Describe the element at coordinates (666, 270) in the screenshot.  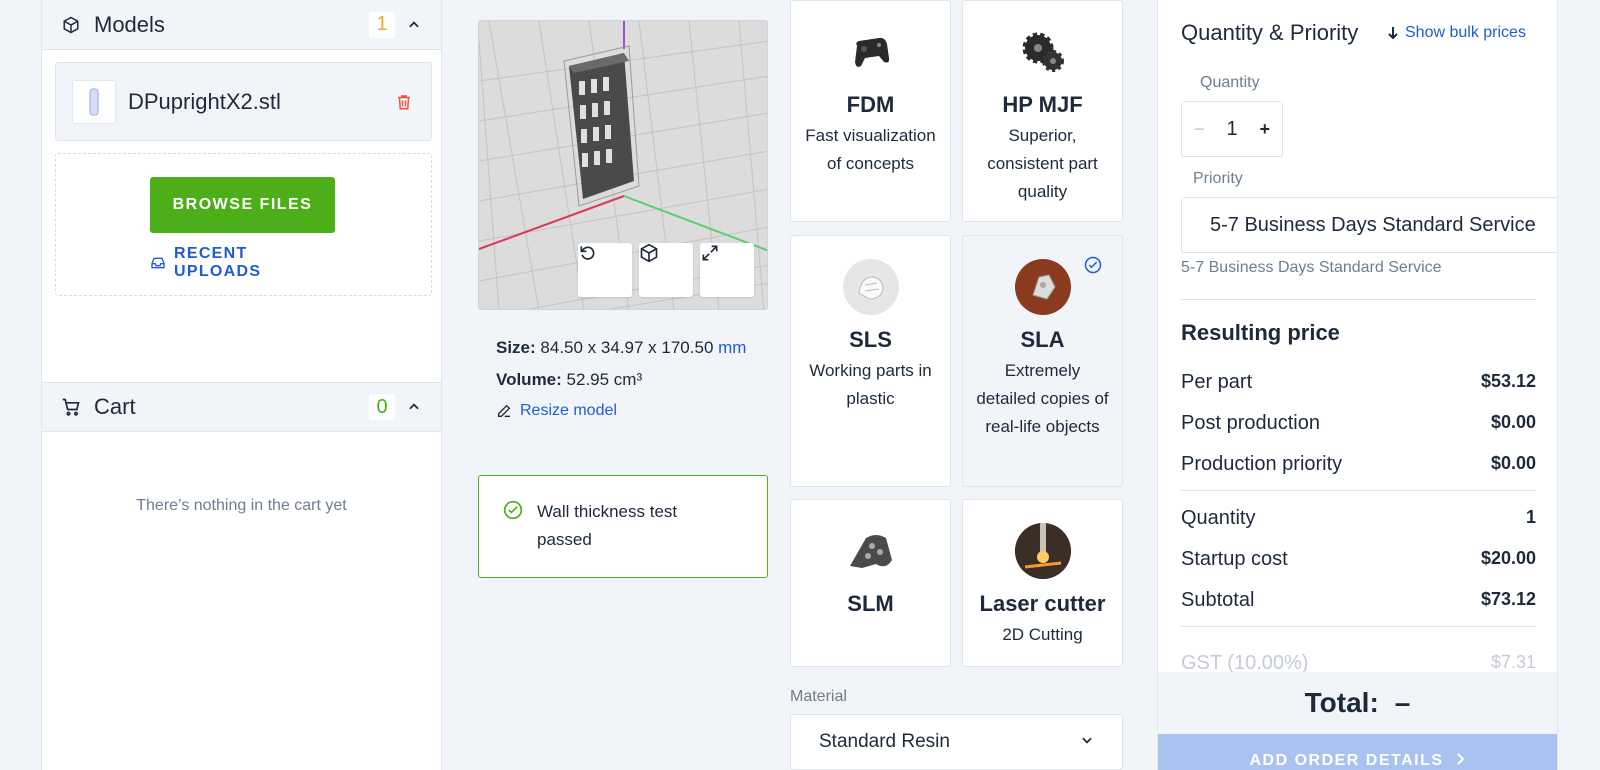
I see `view-cube-button` at that location.